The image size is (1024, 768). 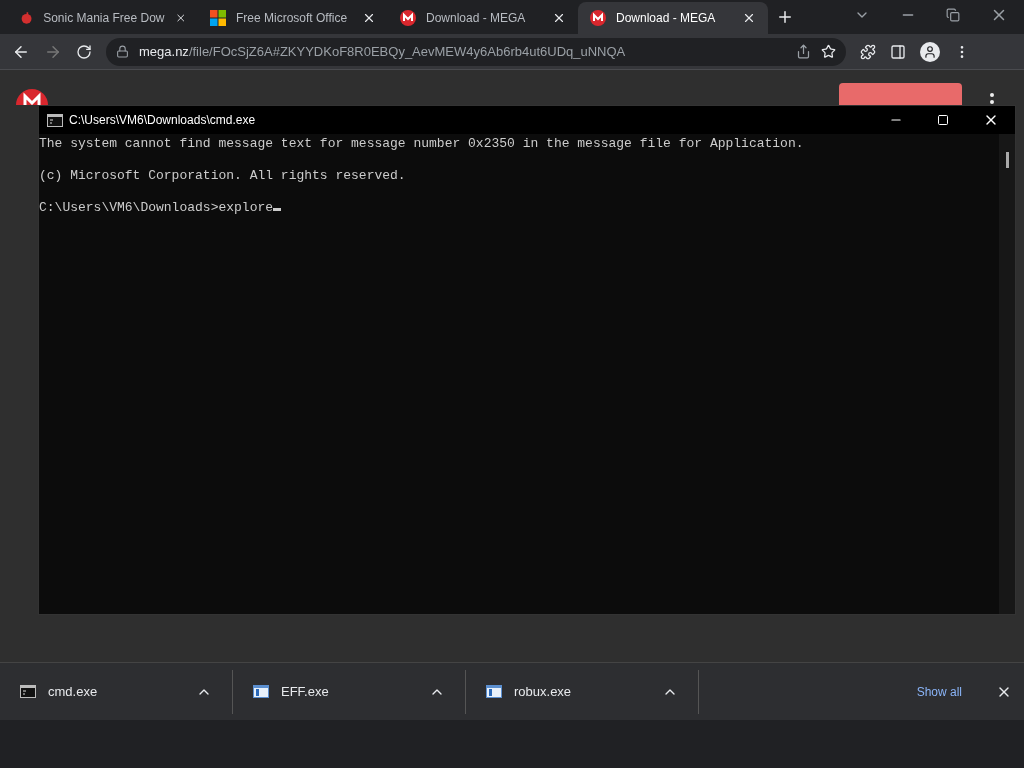 What do you see at coordinates (73, 691) in the screenshot?
I see `file-name: cmd.exe` at bounding box center [73, 691].